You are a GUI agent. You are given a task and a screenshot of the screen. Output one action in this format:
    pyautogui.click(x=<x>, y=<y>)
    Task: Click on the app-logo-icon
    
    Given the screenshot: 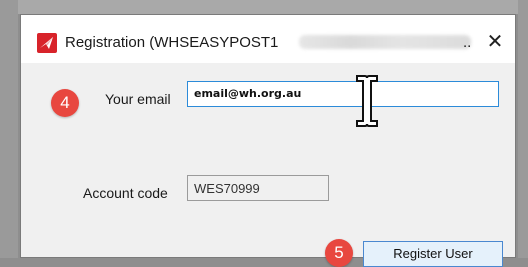 What is the action you would take?
    pyautogui.click(x=47, y=43)
    